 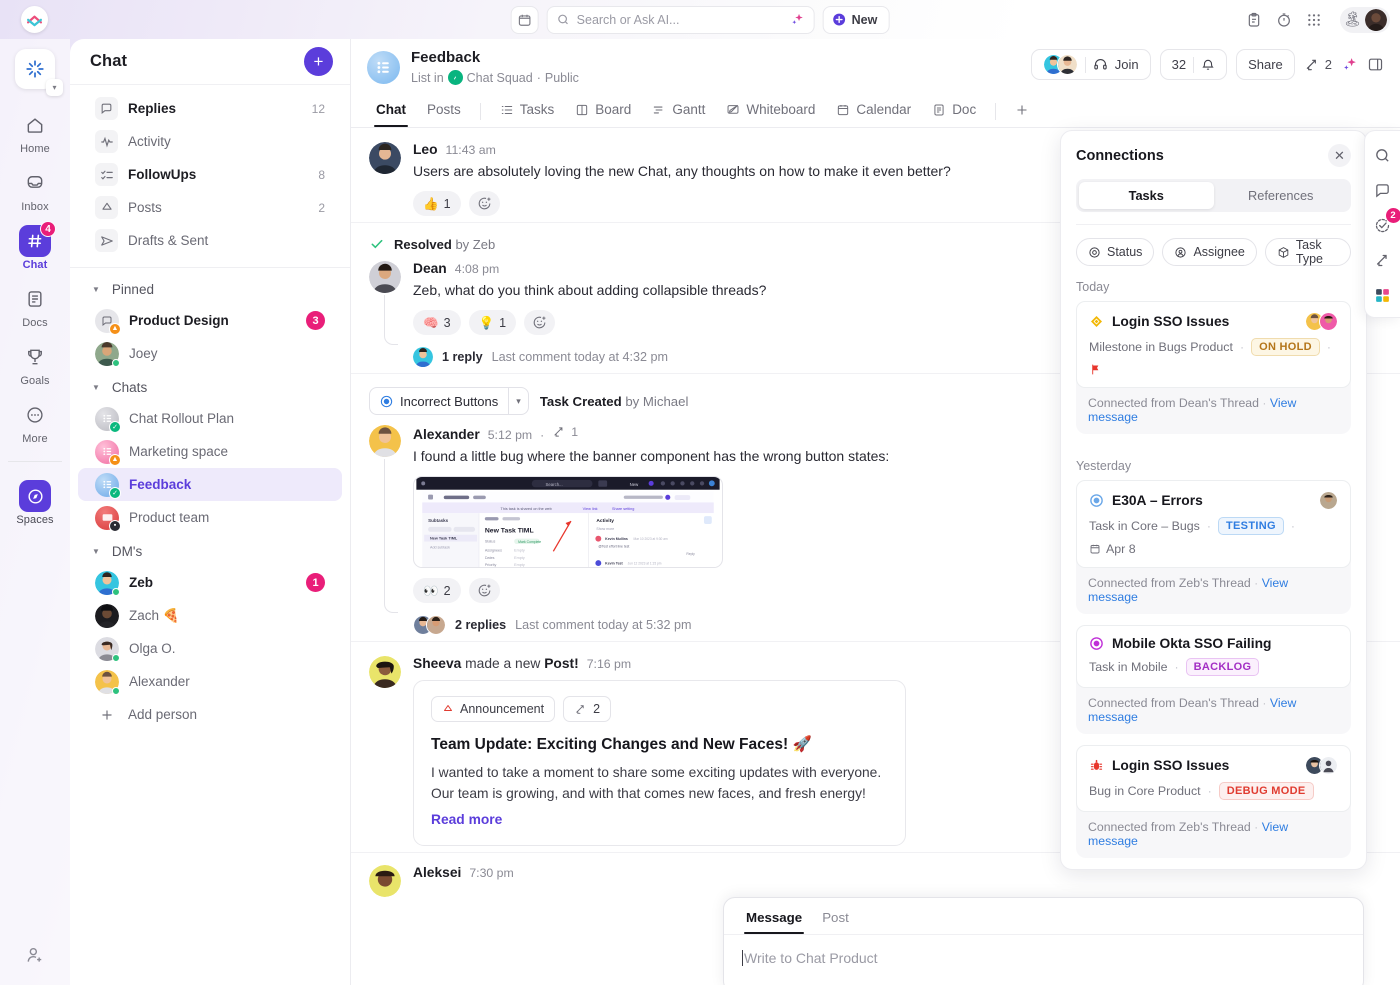 I want to click on tab-calendar: Calendar, so click(x=873, y=111).